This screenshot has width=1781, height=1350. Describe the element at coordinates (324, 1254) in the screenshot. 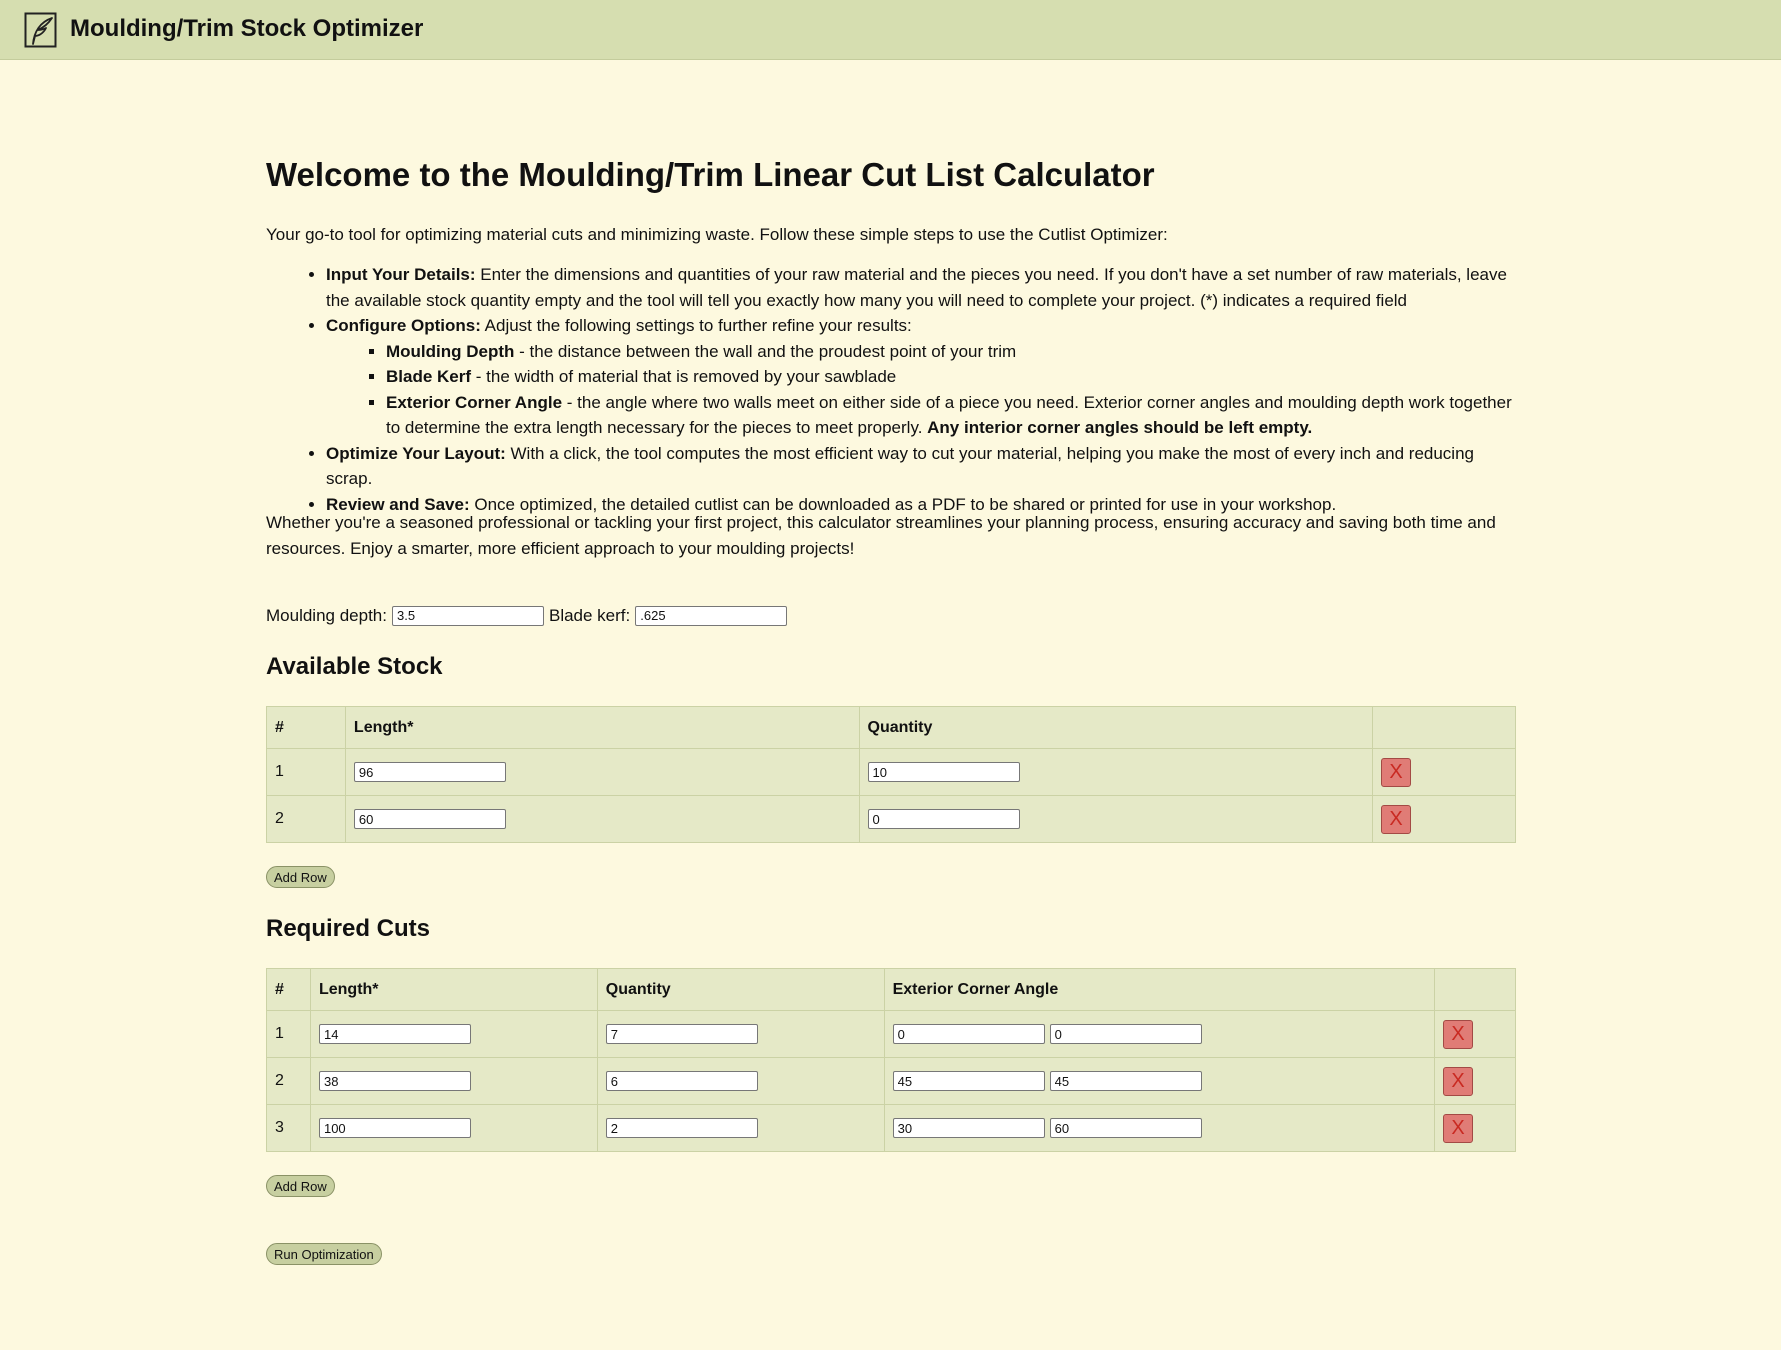

I see `run-optimization-button: Run Optimization` at that location.